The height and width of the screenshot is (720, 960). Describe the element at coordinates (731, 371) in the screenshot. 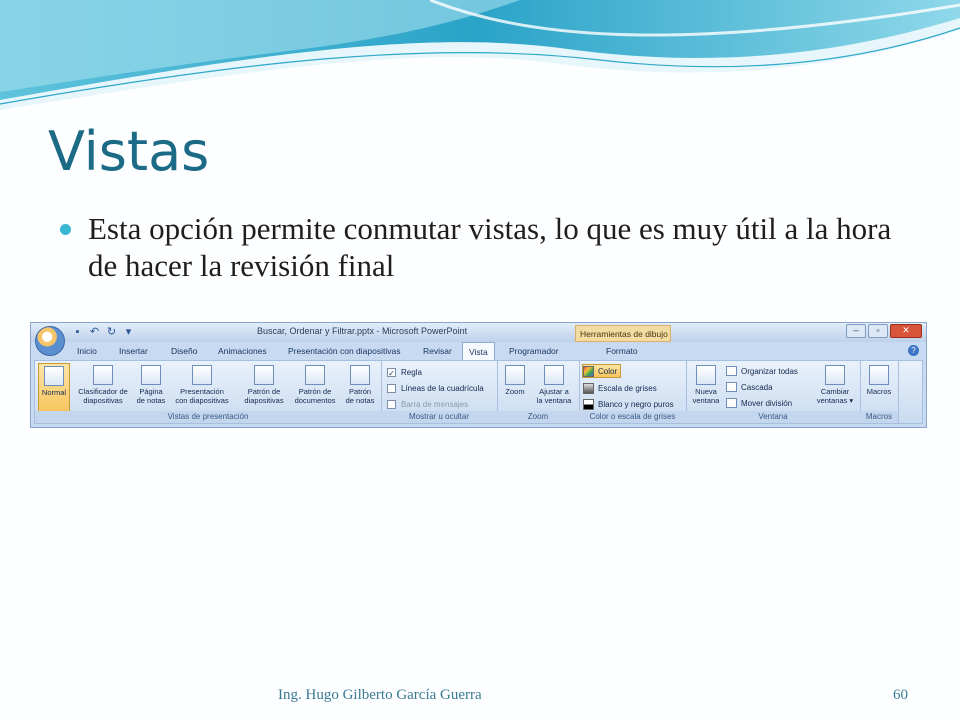

I see `arrange-all-icon` at that location.